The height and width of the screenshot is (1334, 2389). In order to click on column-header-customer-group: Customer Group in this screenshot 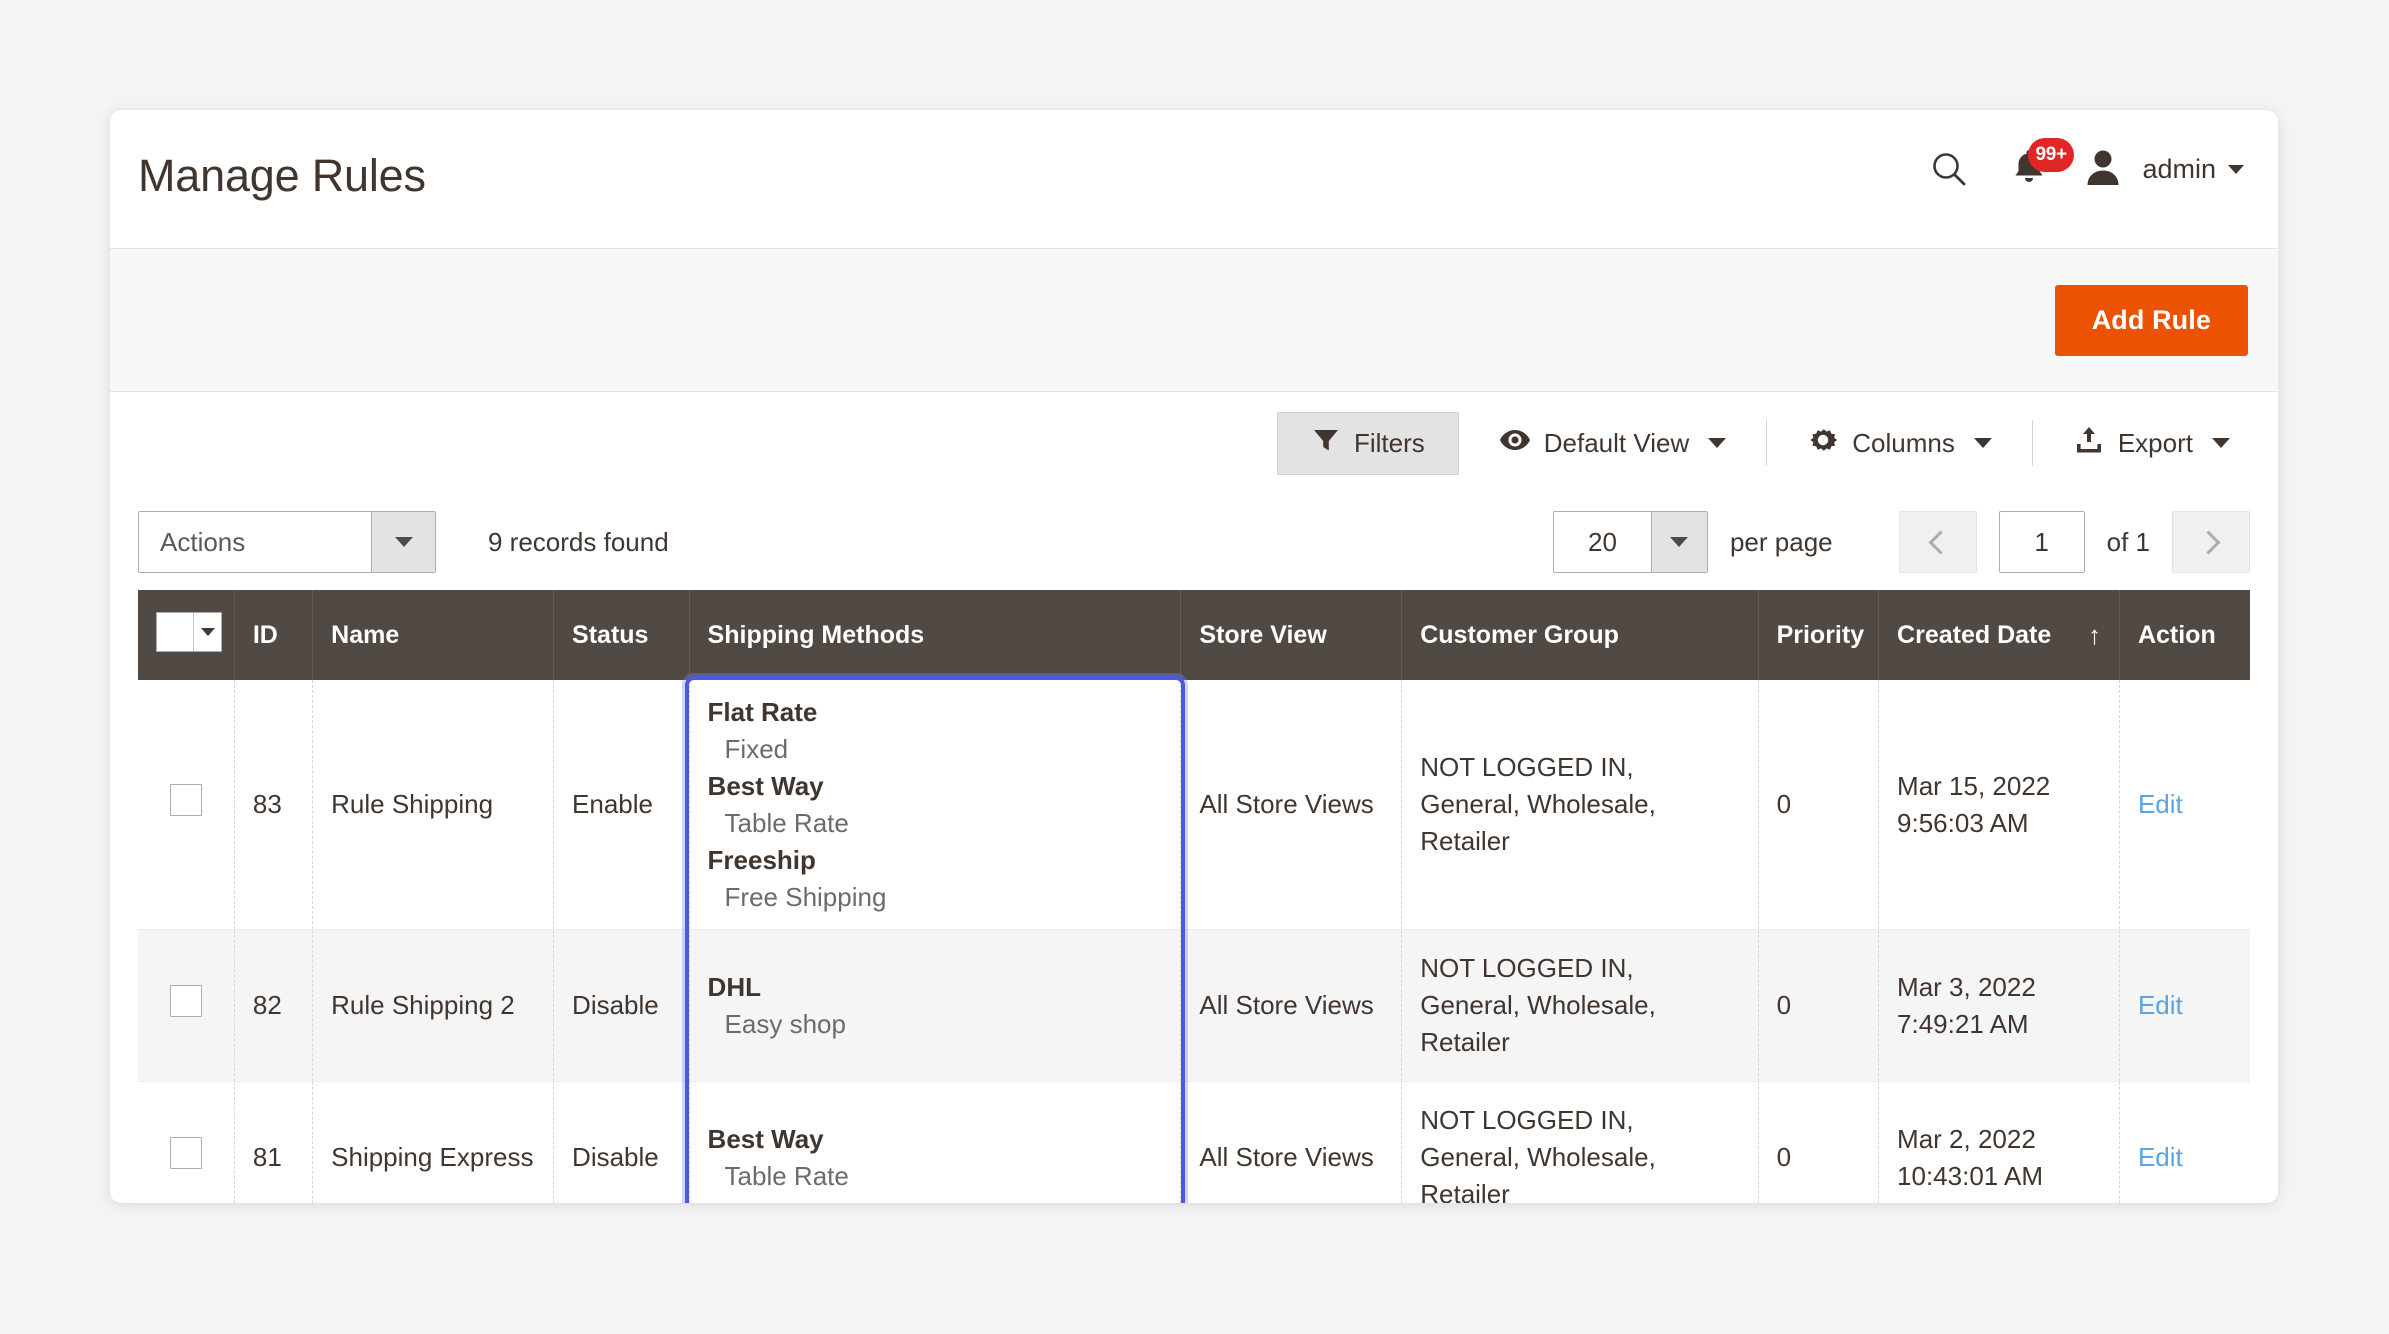, I will do `click(1580, 635)`.